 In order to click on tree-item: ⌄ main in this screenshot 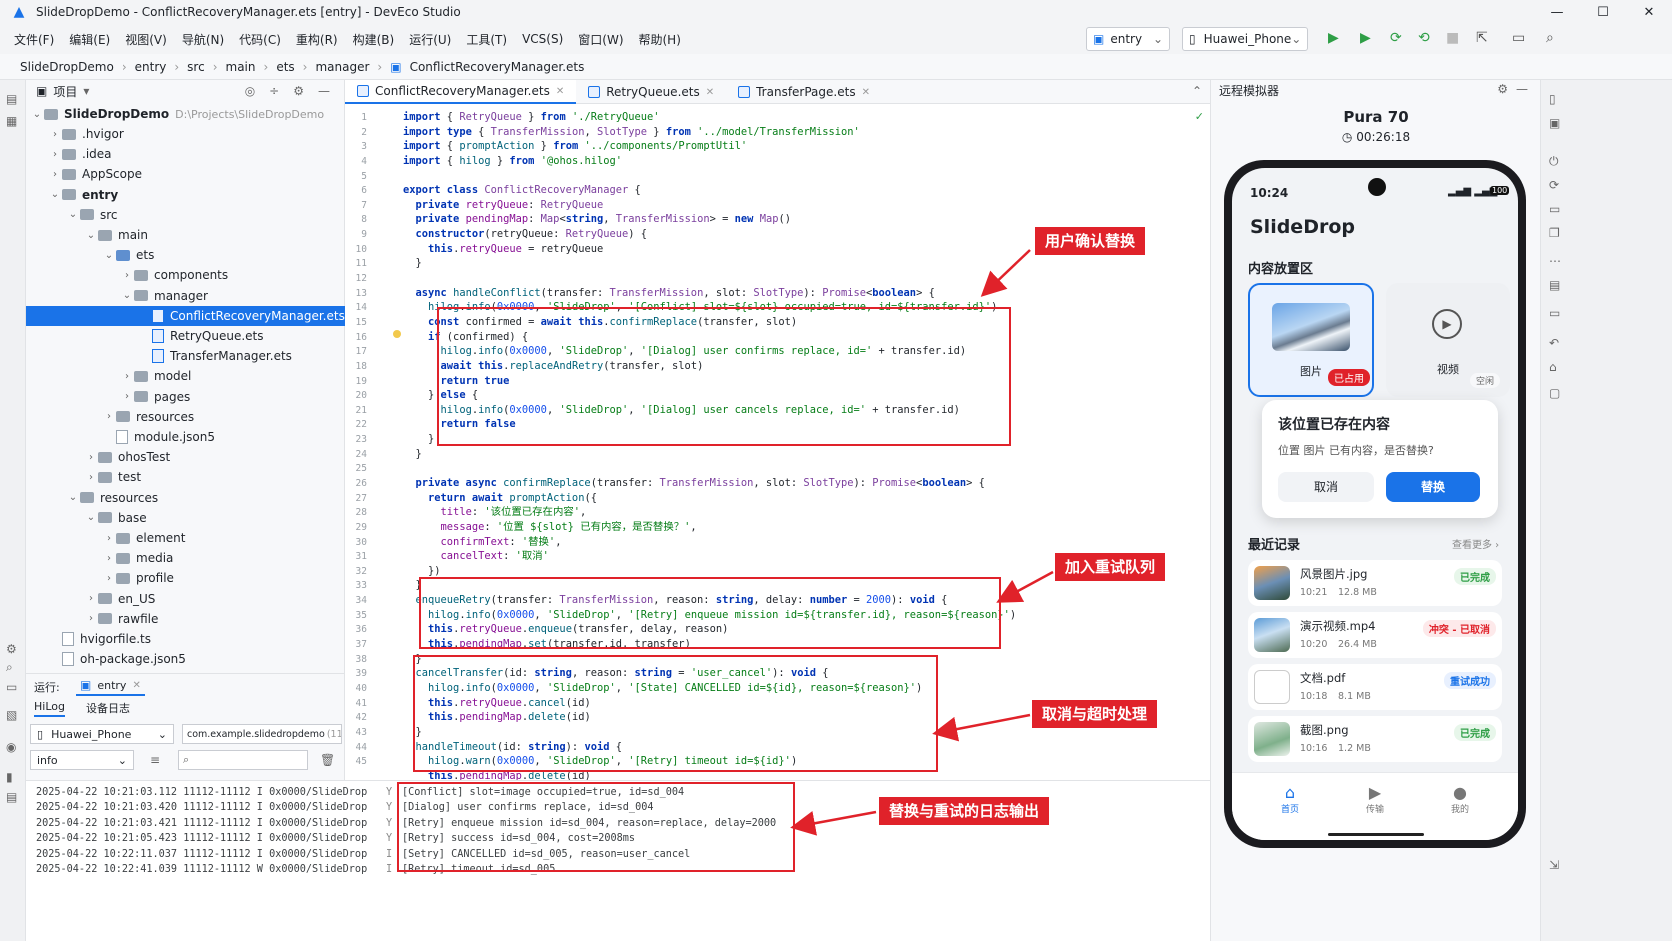, I will do `click(185, 235)`.